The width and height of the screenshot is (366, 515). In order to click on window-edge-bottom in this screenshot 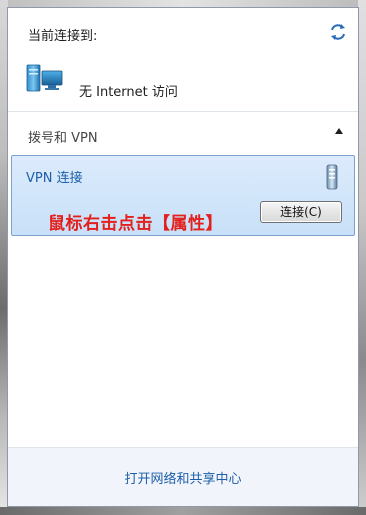, I will do `click(183, 511)`.